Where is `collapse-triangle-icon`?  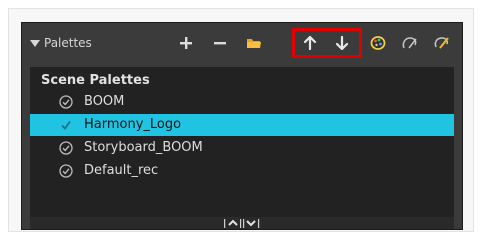
collapse-triangle-icon is located at coordinates (35, 43).